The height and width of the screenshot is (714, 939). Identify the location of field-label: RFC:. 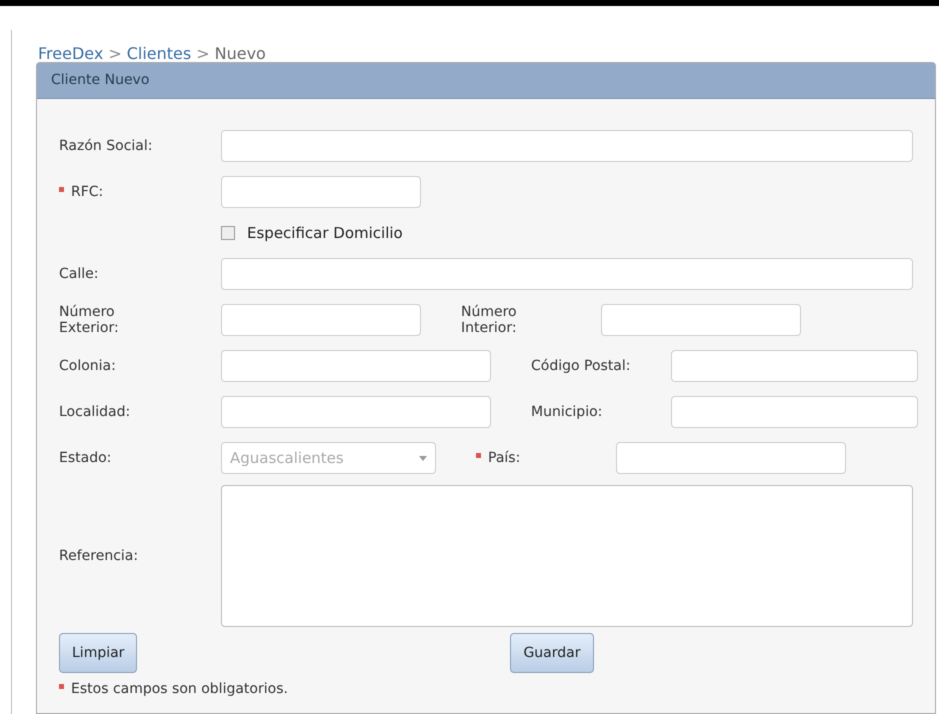
(87, 192).